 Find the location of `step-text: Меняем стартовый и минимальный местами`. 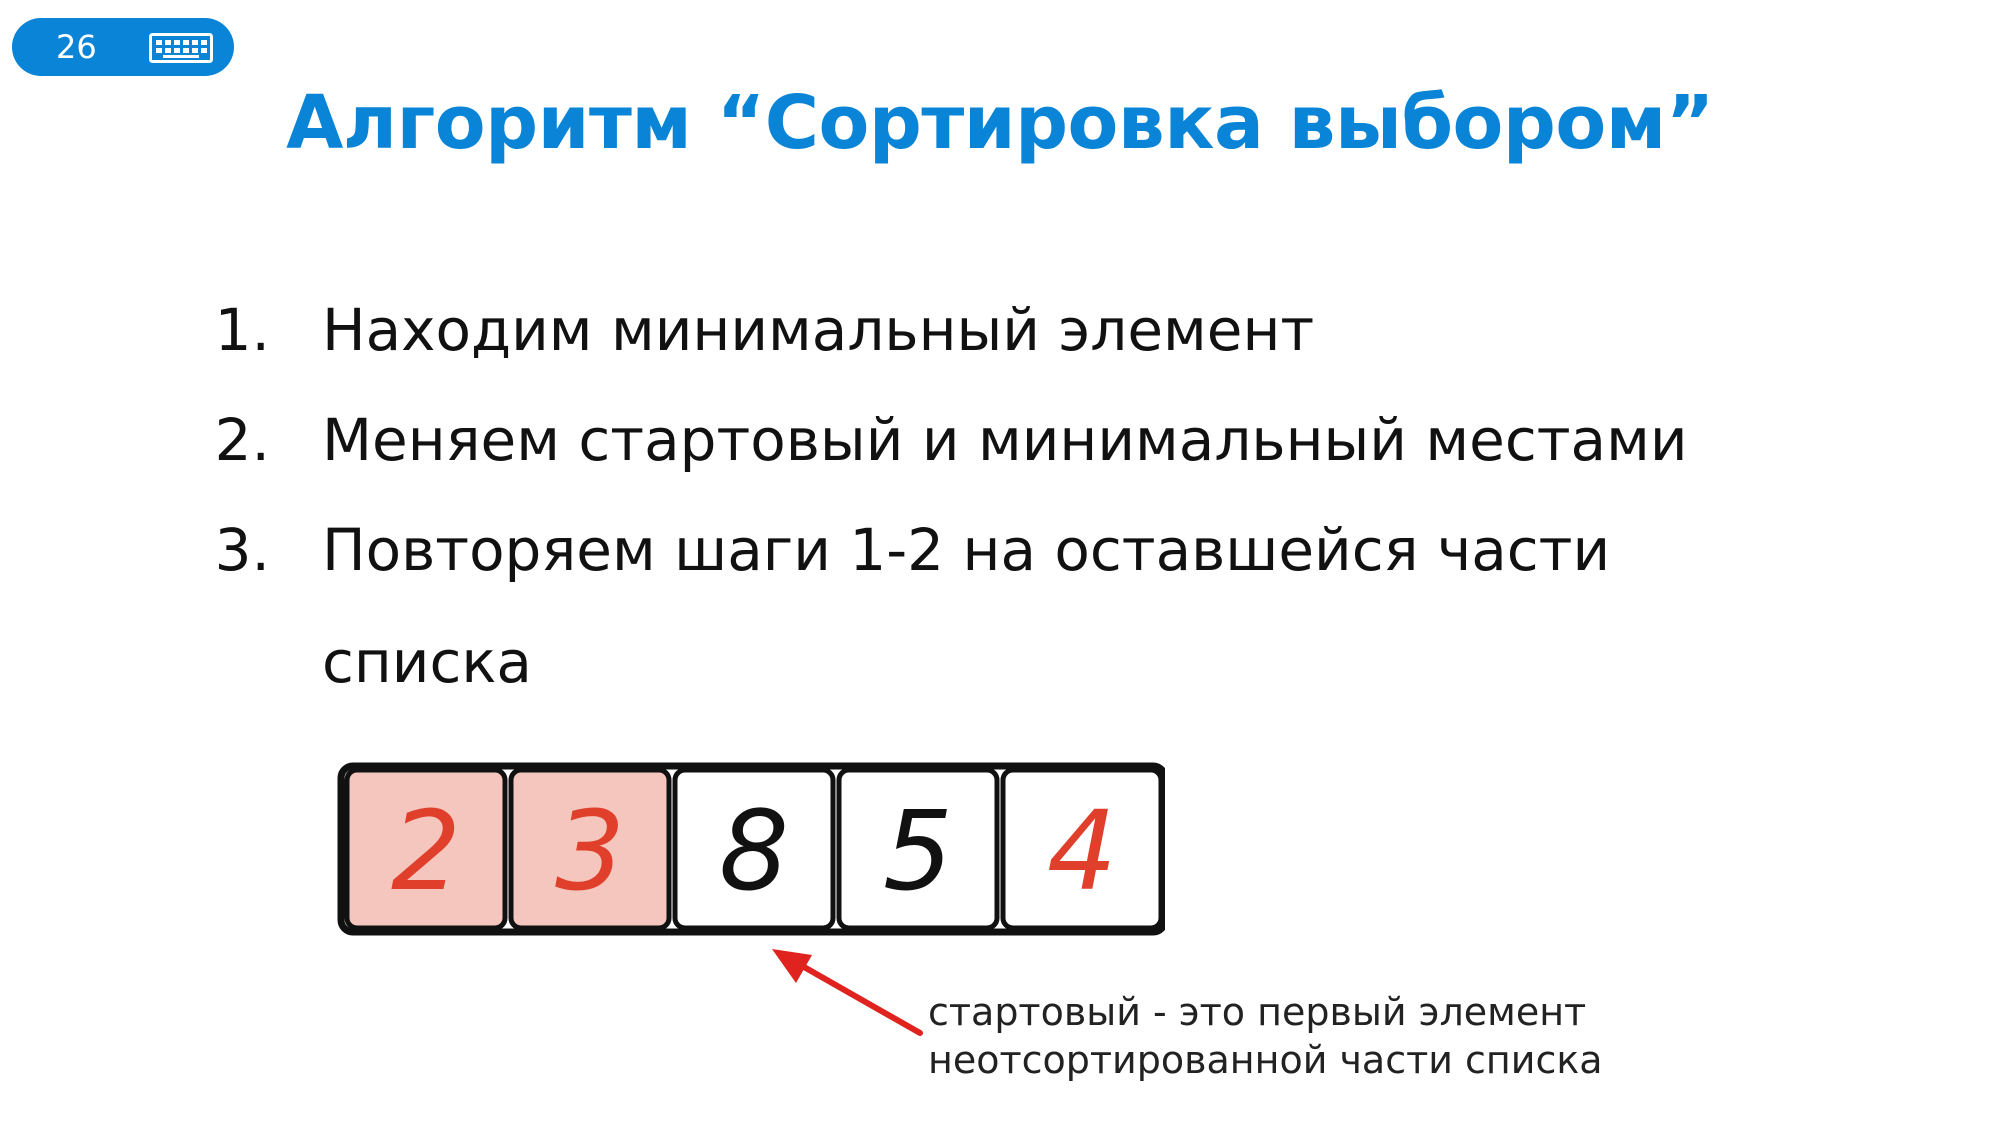

step-text: Меняем стартовый и минимальный местами is located at coordinates (1005, 440).